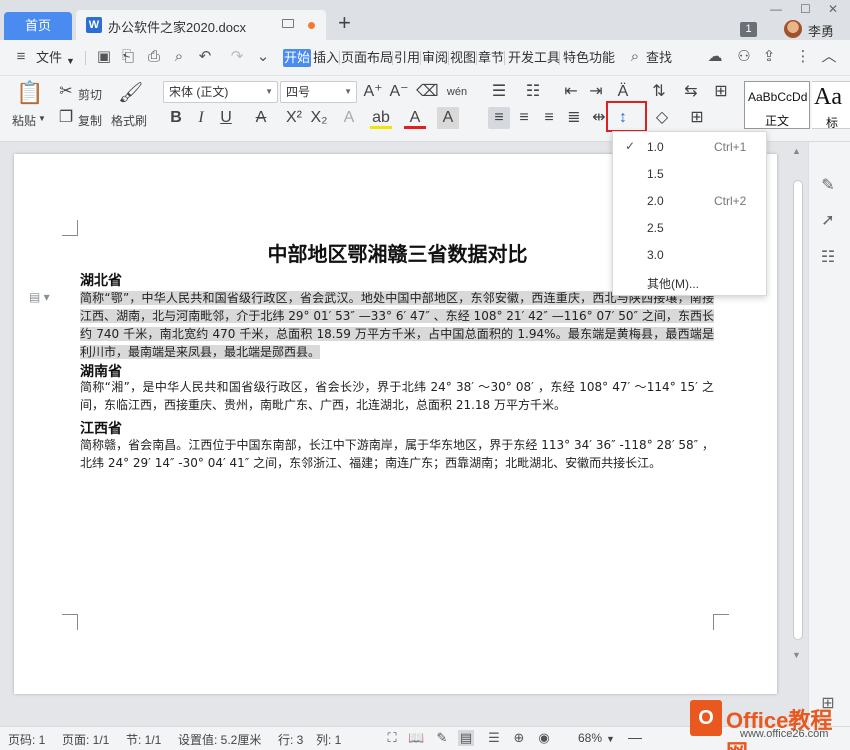  What do you see at coordinates (226, 118) in the screenshot?
I see `underline-icon: U` at bounding box center [226, 118].